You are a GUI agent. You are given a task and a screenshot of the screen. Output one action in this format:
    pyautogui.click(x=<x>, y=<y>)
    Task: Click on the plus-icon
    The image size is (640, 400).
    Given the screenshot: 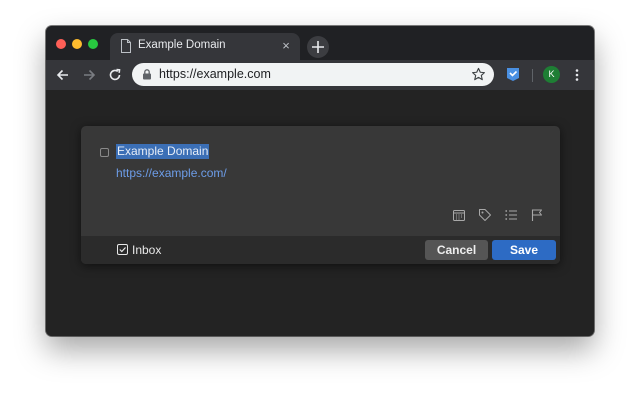 What is the action you would take?
    pyautogui.click(x=318, y=47)
    